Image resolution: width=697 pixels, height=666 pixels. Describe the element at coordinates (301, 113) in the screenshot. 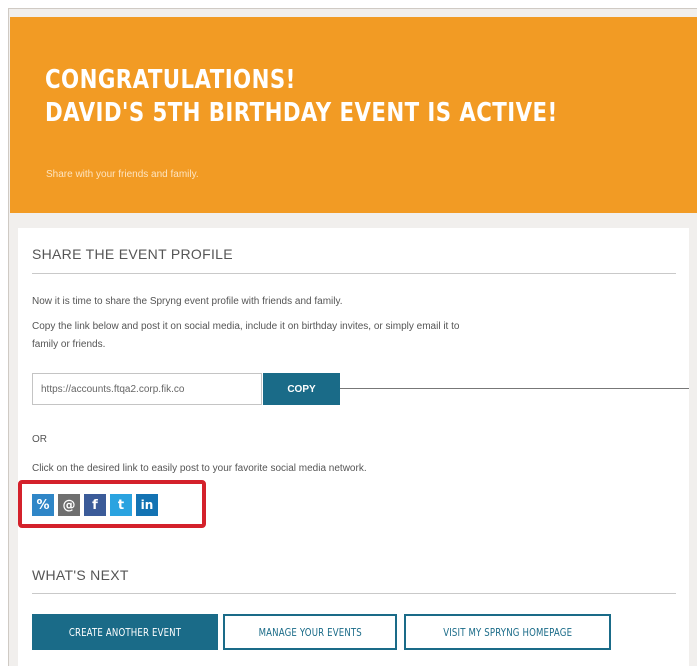

I see `banner-title-line2: DAVID'S 5TH BIRTHDAY EVENT IS ACTIVE!` at that location.